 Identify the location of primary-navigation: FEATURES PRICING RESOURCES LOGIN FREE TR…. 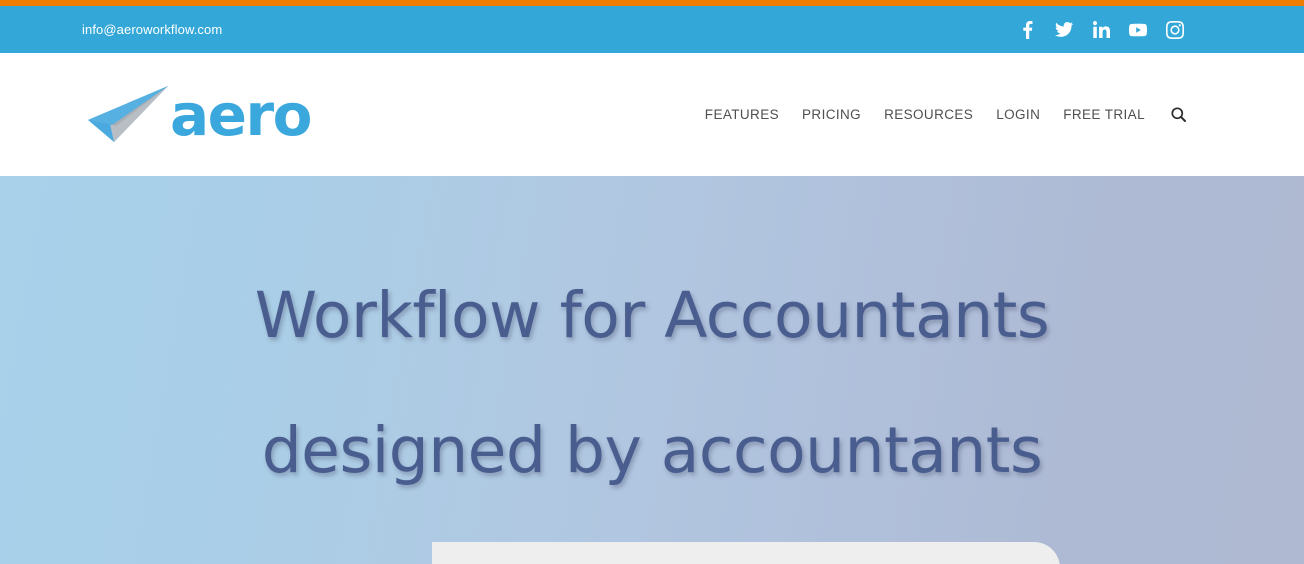
(945, 114).